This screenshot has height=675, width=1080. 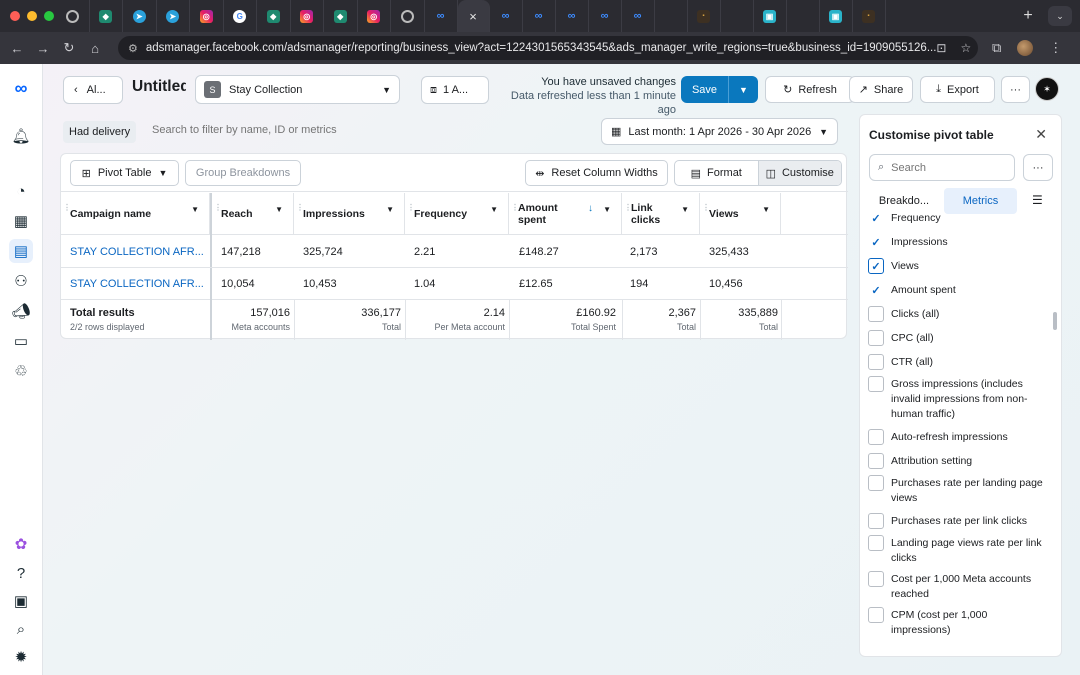 What do you see at coordinates (1047, 89) in the screenshot?
I see `user-avatar: ✶` at bounding box center [1047, 89].